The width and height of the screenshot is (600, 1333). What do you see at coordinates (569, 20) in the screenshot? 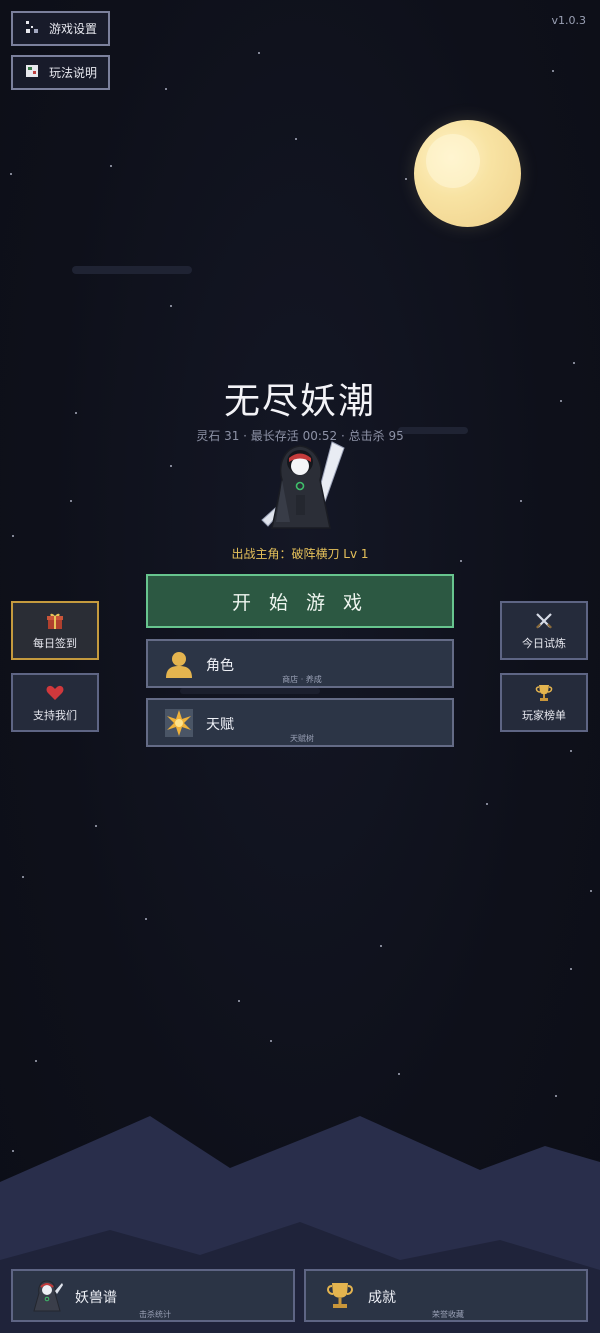
I see `version-label: v1.0.3` at bounding box center [569, 20].